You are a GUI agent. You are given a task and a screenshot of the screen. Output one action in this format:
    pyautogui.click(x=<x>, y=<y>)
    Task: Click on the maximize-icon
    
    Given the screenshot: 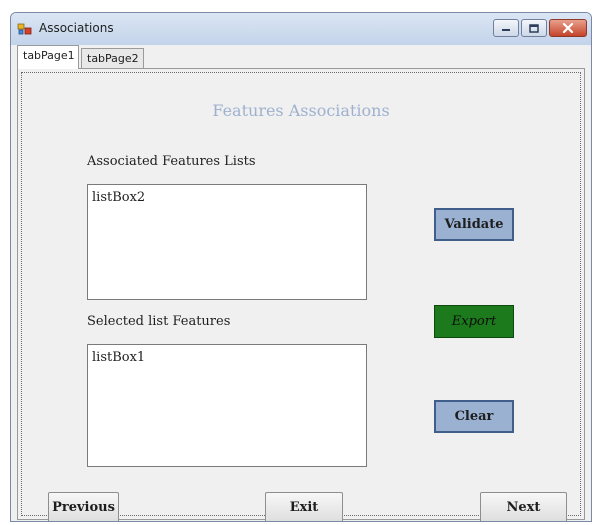 What is the action you would take?
    pyautogui.click(x=534, y=28)
    